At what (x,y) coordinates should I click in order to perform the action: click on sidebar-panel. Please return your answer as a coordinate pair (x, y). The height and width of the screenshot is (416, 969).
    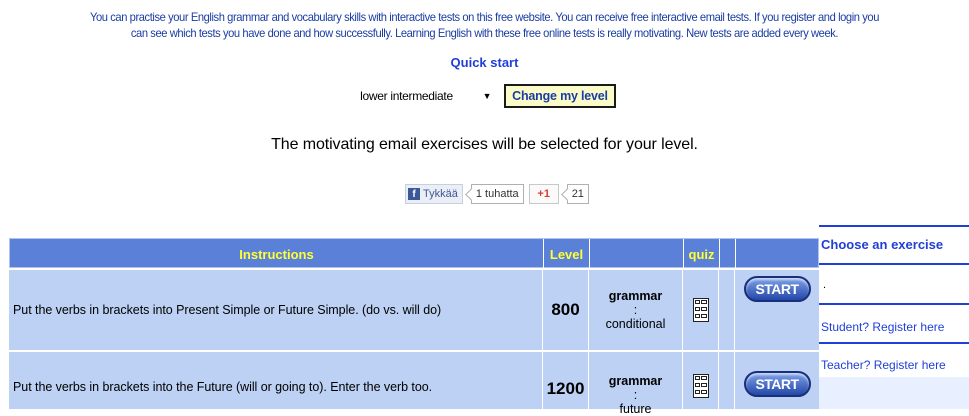
    Looking at the image, I should click on (894, 393).